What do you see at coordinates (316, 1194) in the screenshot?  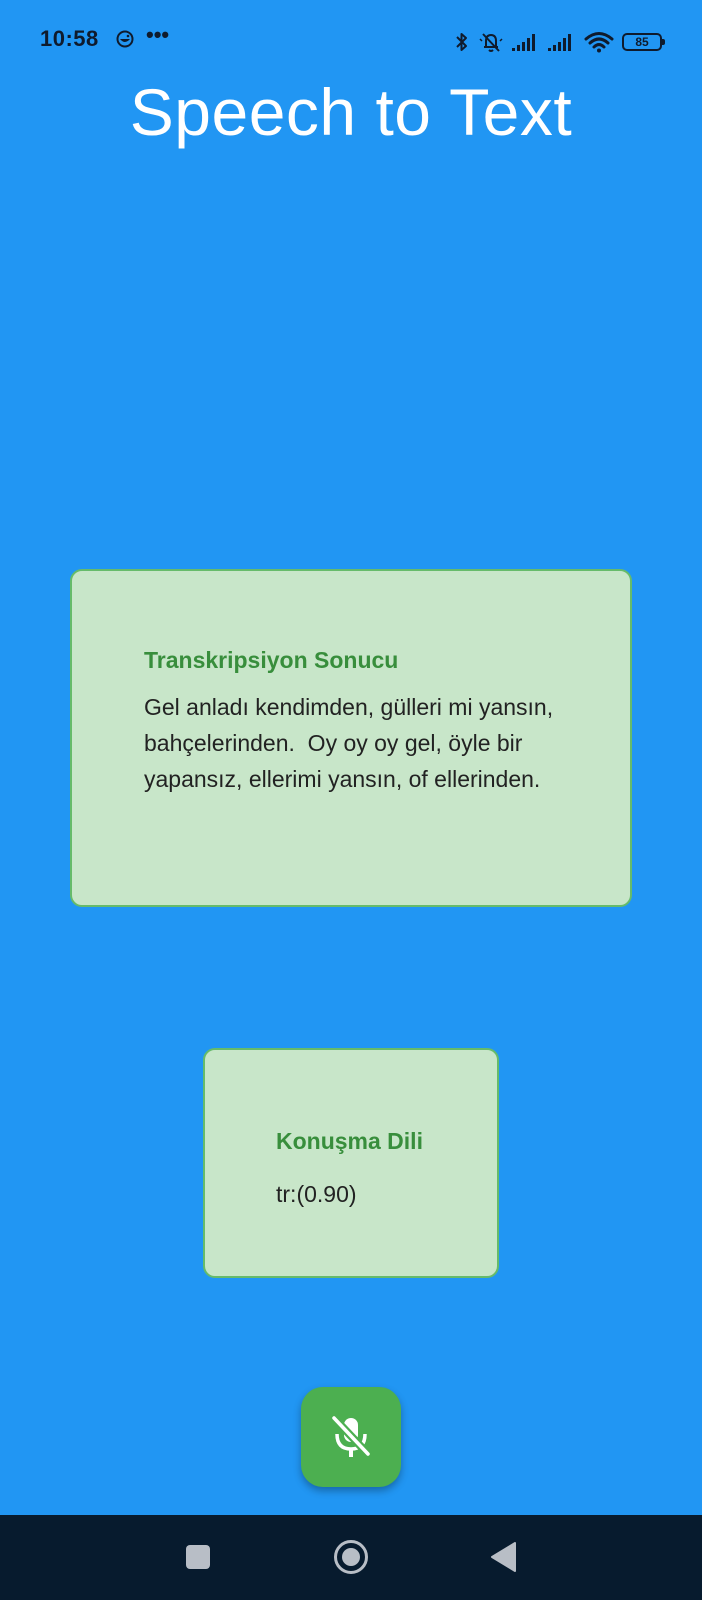 I see `language-value: tr:(0.90)` at bounding box center [316, 1194].